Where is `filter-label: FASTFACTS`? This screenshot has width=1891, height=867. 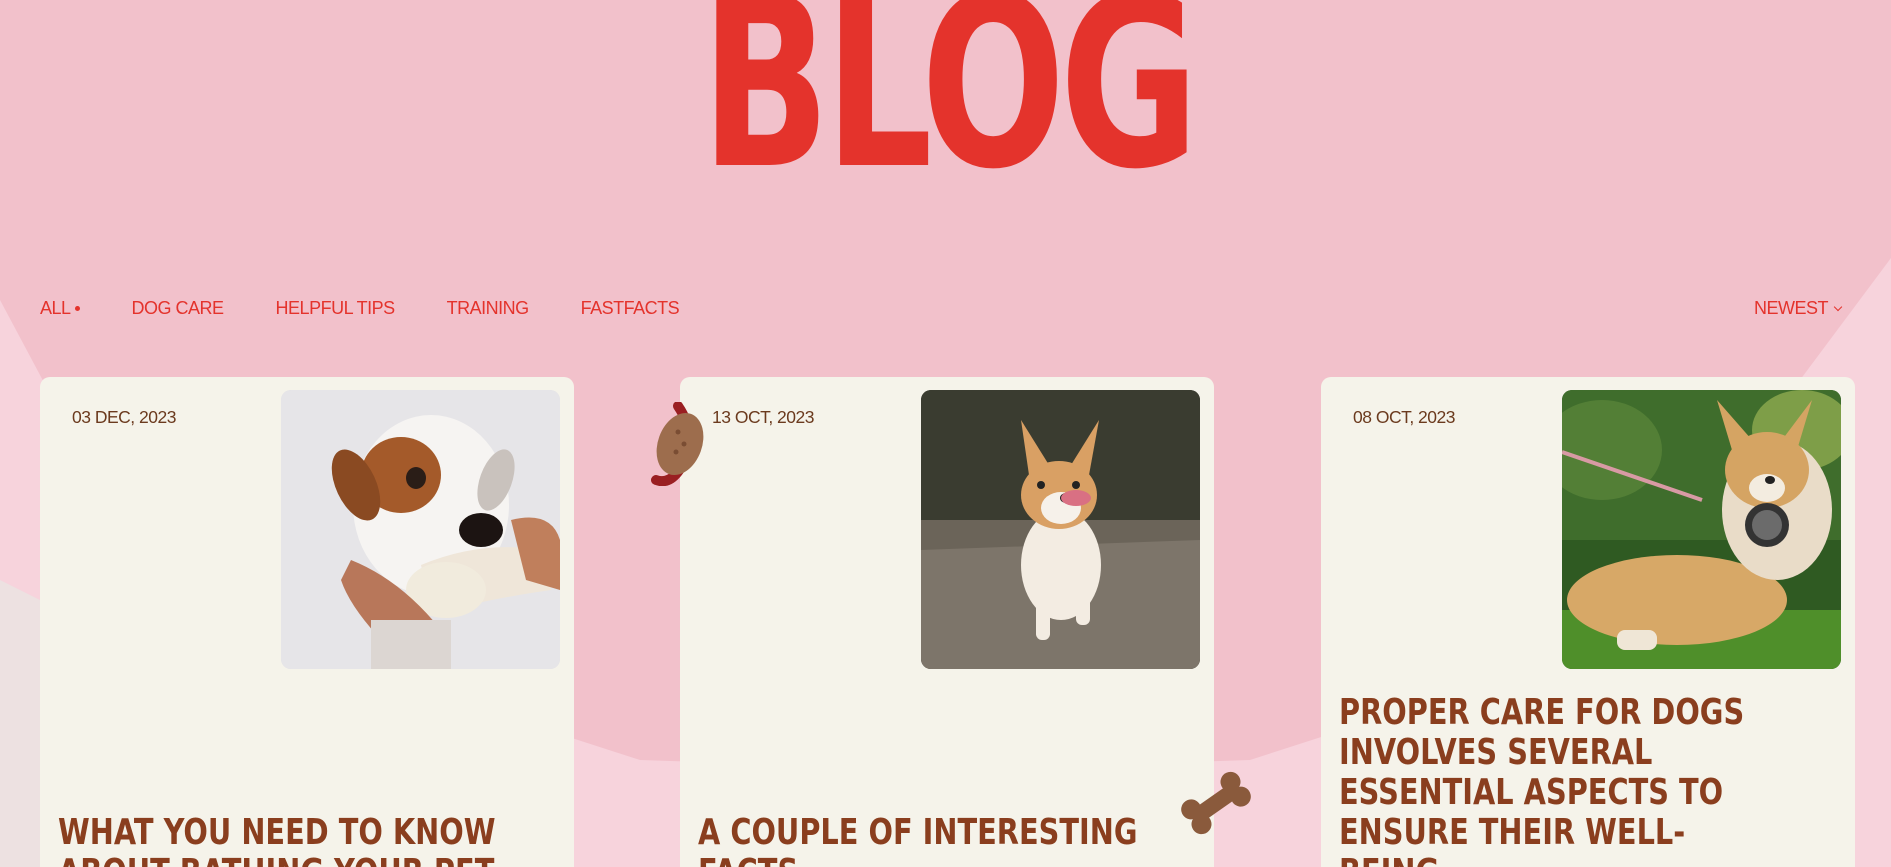 filter-label: FASTFACTS is located at coordinates (630, 308).